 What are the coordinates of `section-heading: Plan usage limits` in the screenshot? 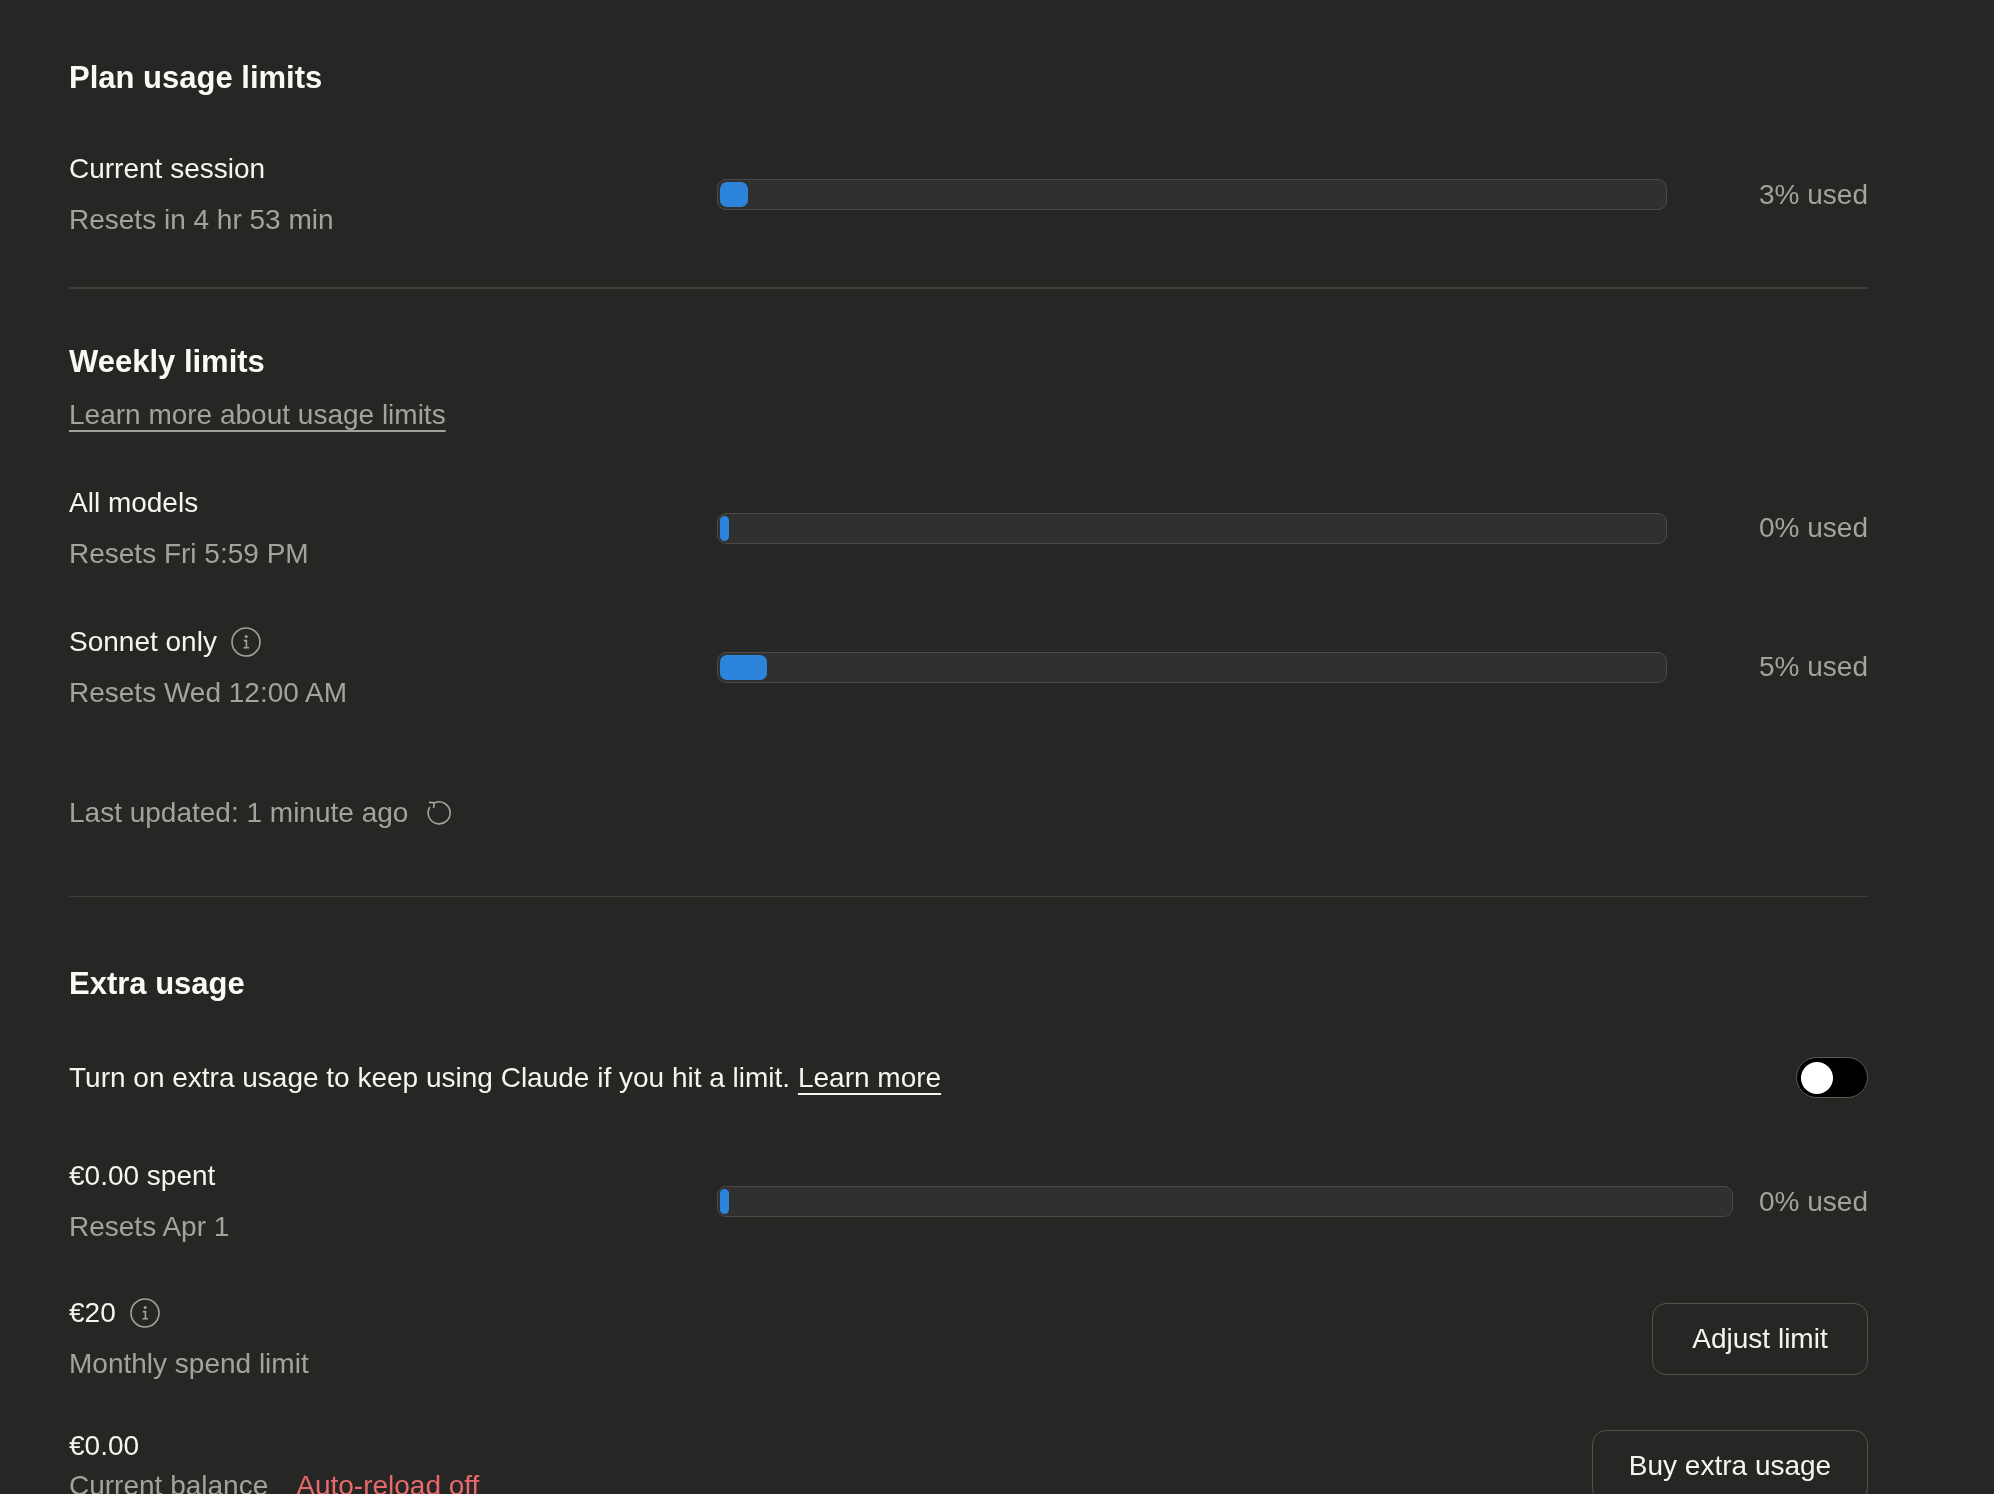 It's located at (196, 78).